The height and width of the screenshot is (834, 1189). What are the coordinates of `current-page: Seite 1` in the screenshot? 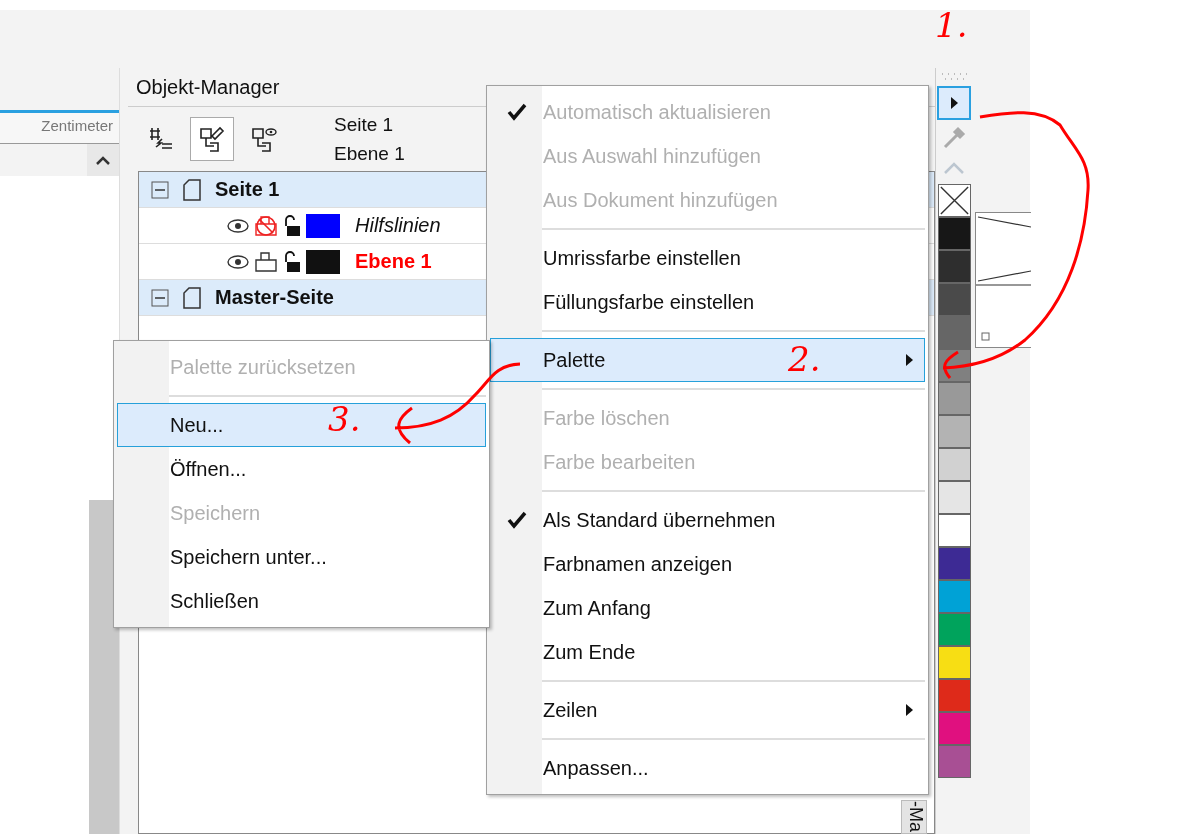 It's located at (364, 125).